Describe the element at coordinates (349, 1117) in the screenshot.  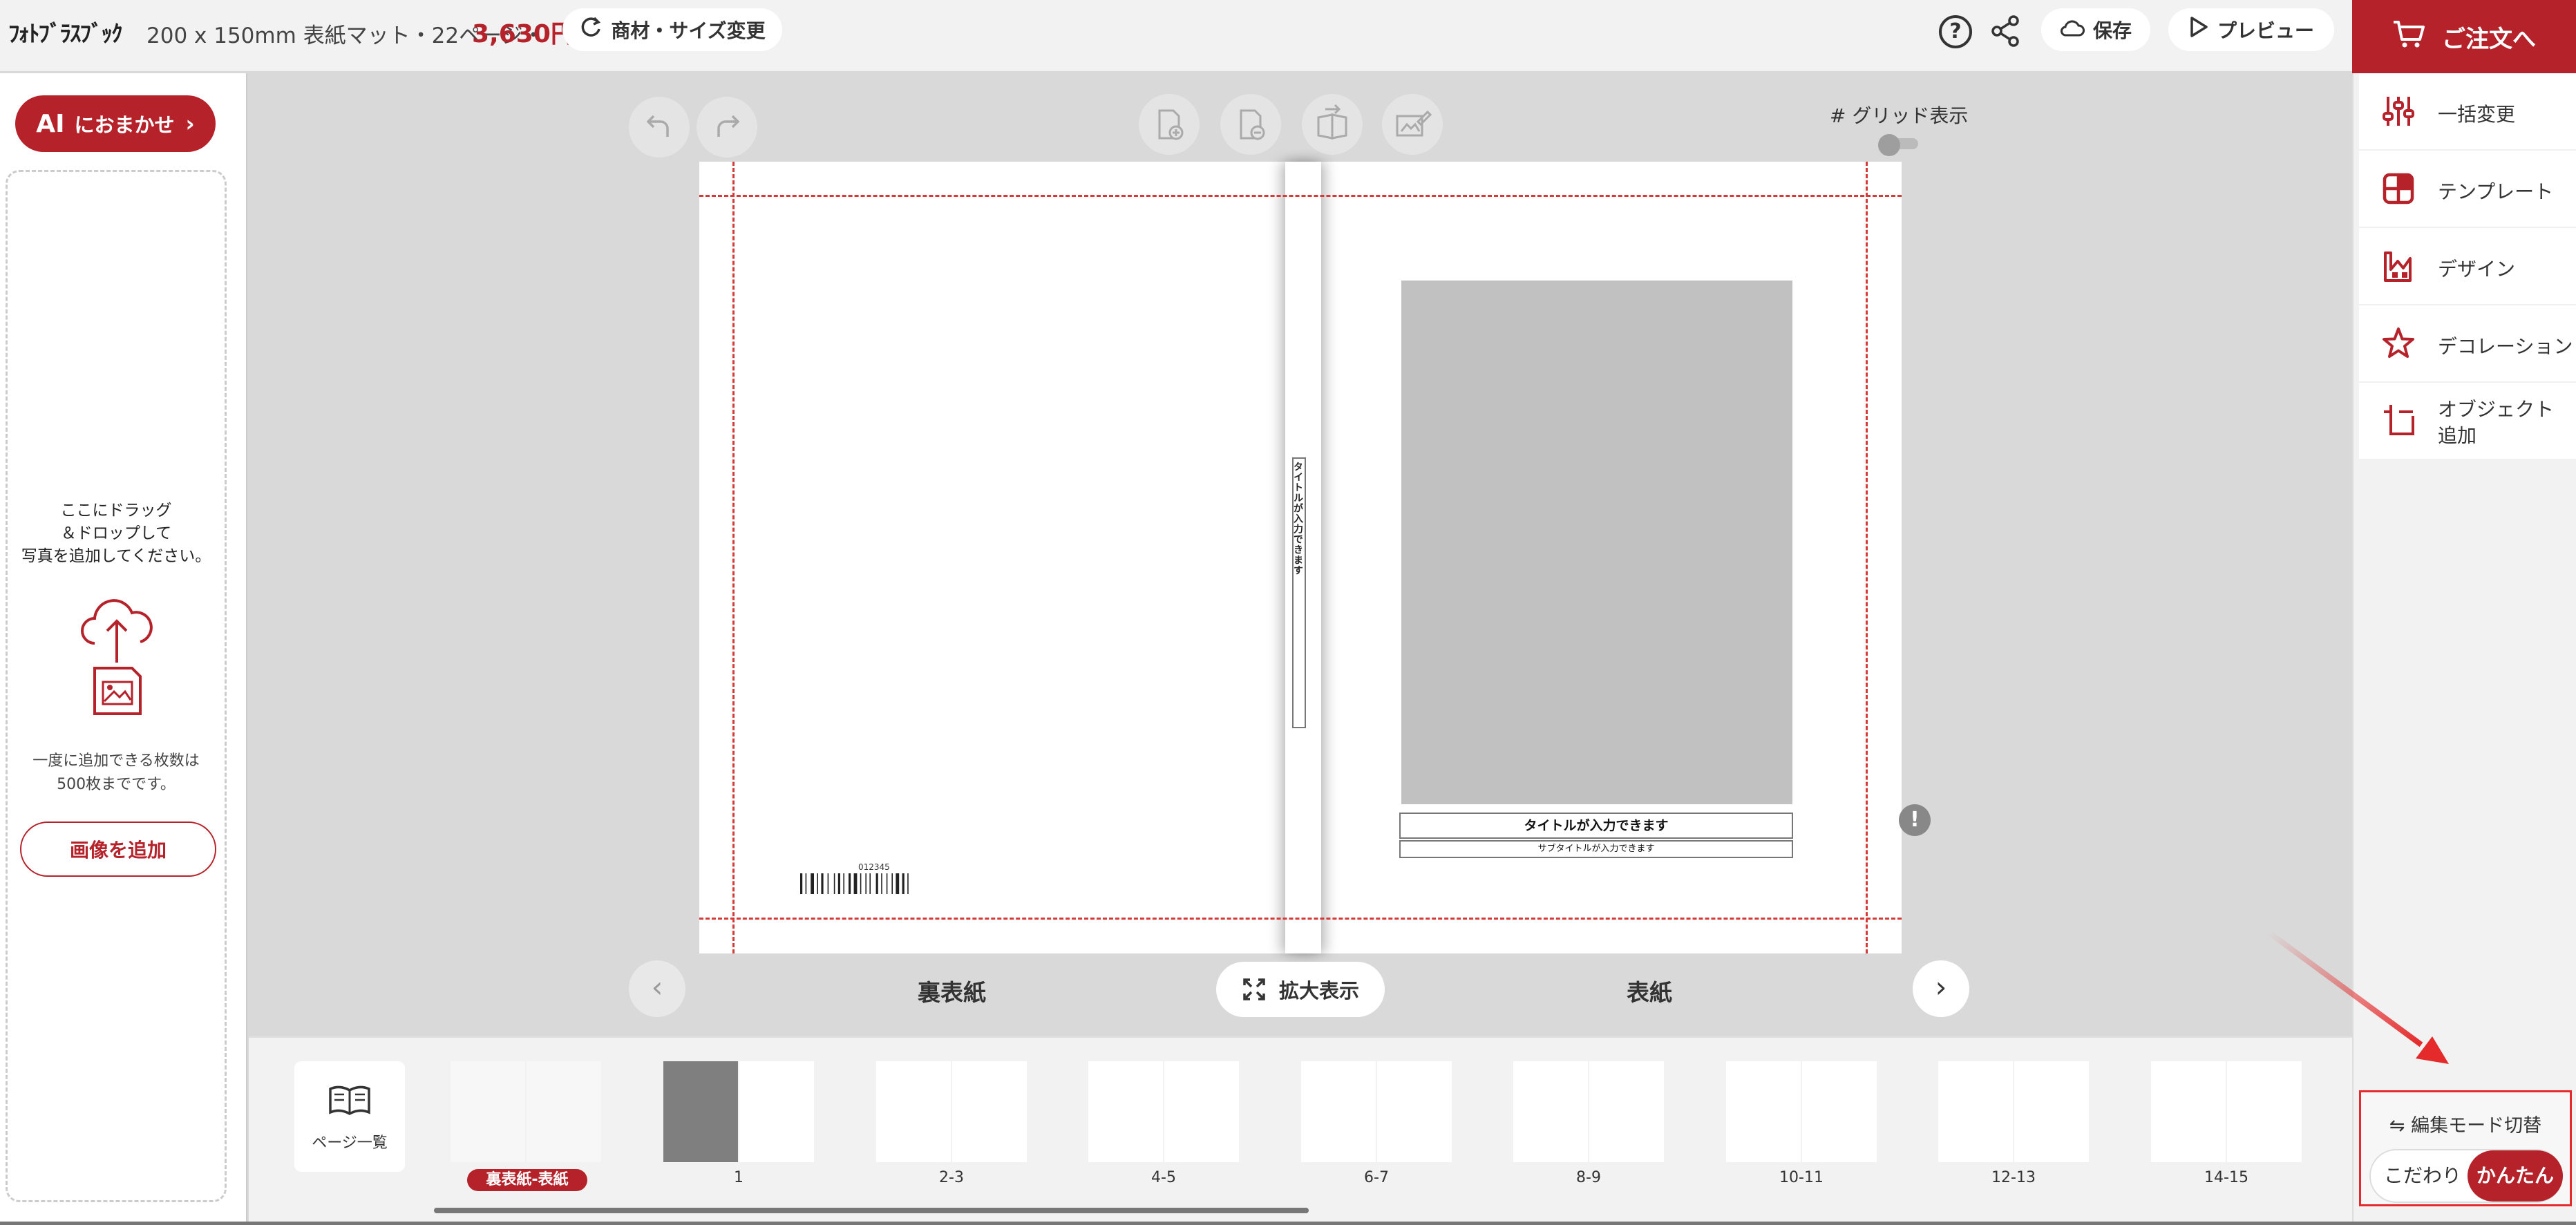
I see `page-list-button: ページ一覧` at that location.